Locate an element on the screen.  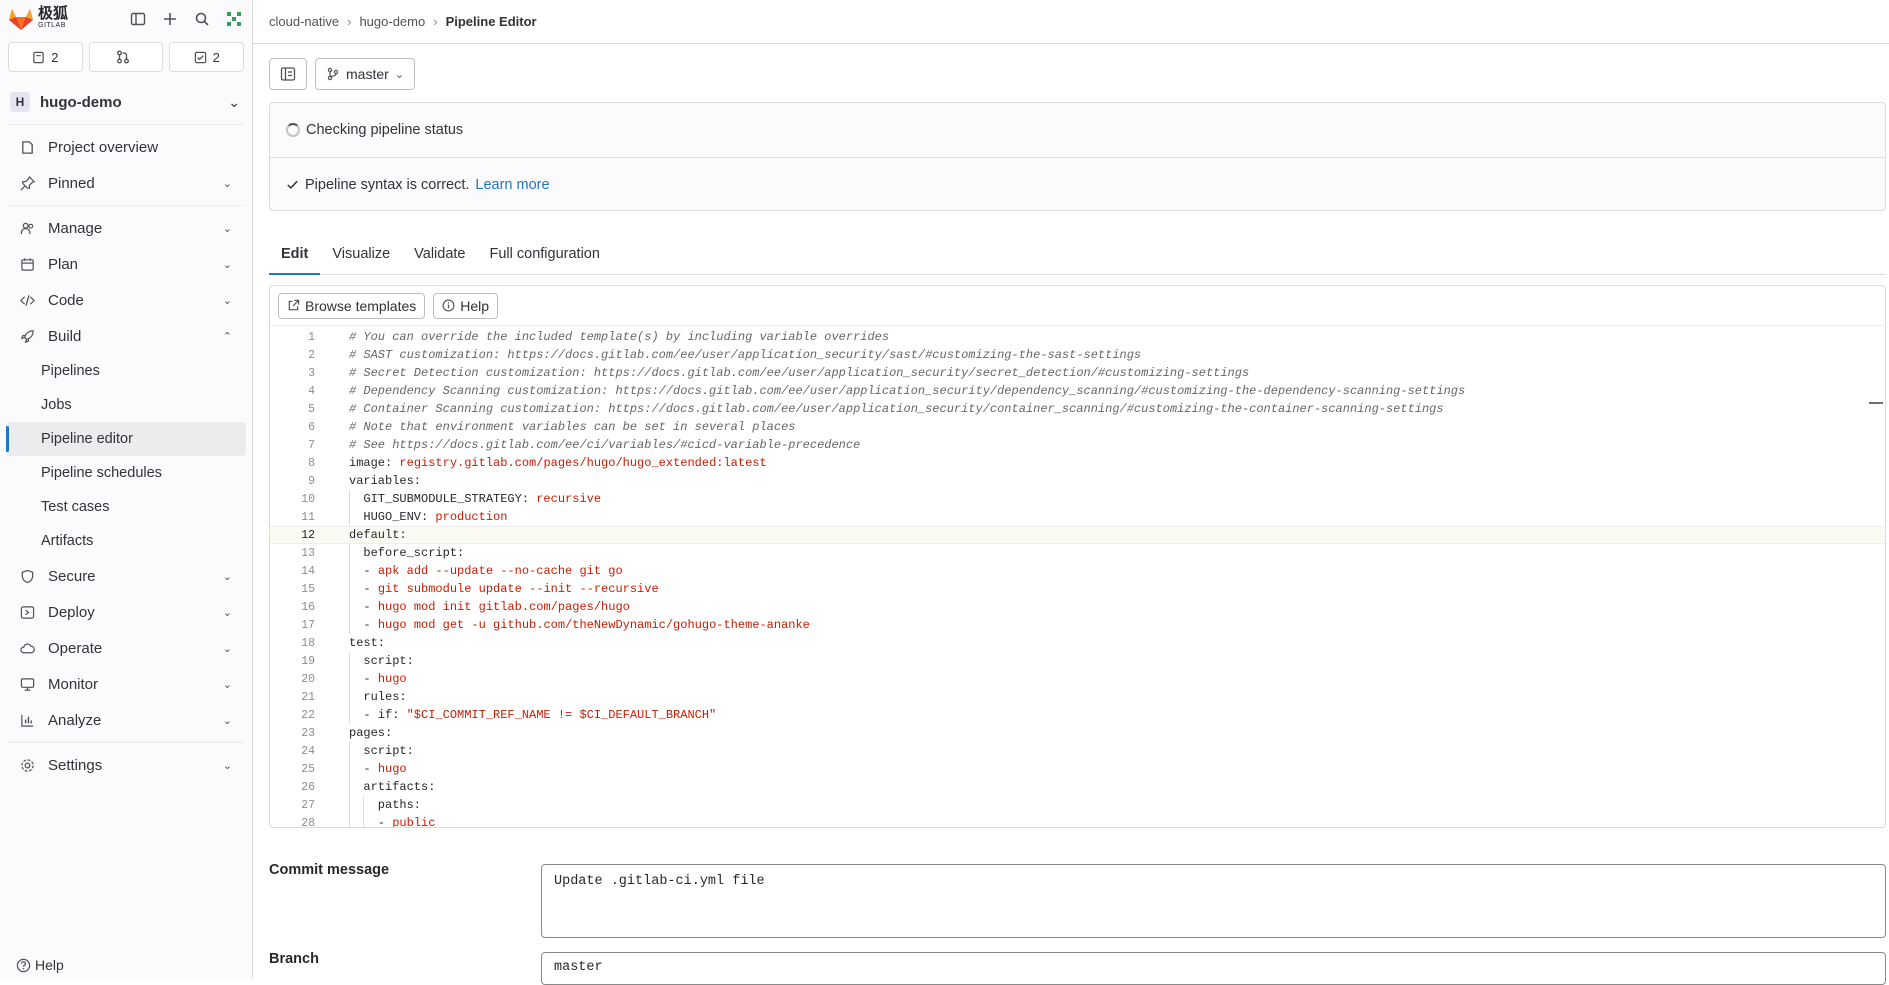
line-number: 23 is located at coordinates (308, 733).